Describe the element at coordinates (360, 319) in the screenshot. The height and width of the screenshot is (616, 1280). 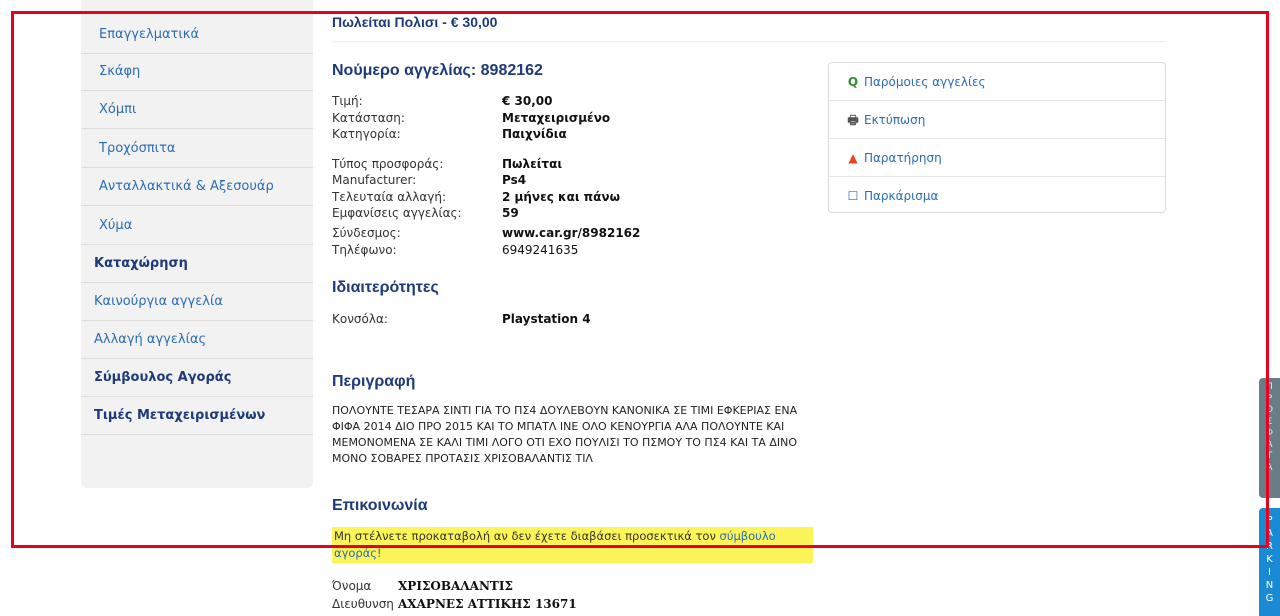
I see `feature-key: Κονσόλα:` at that location.